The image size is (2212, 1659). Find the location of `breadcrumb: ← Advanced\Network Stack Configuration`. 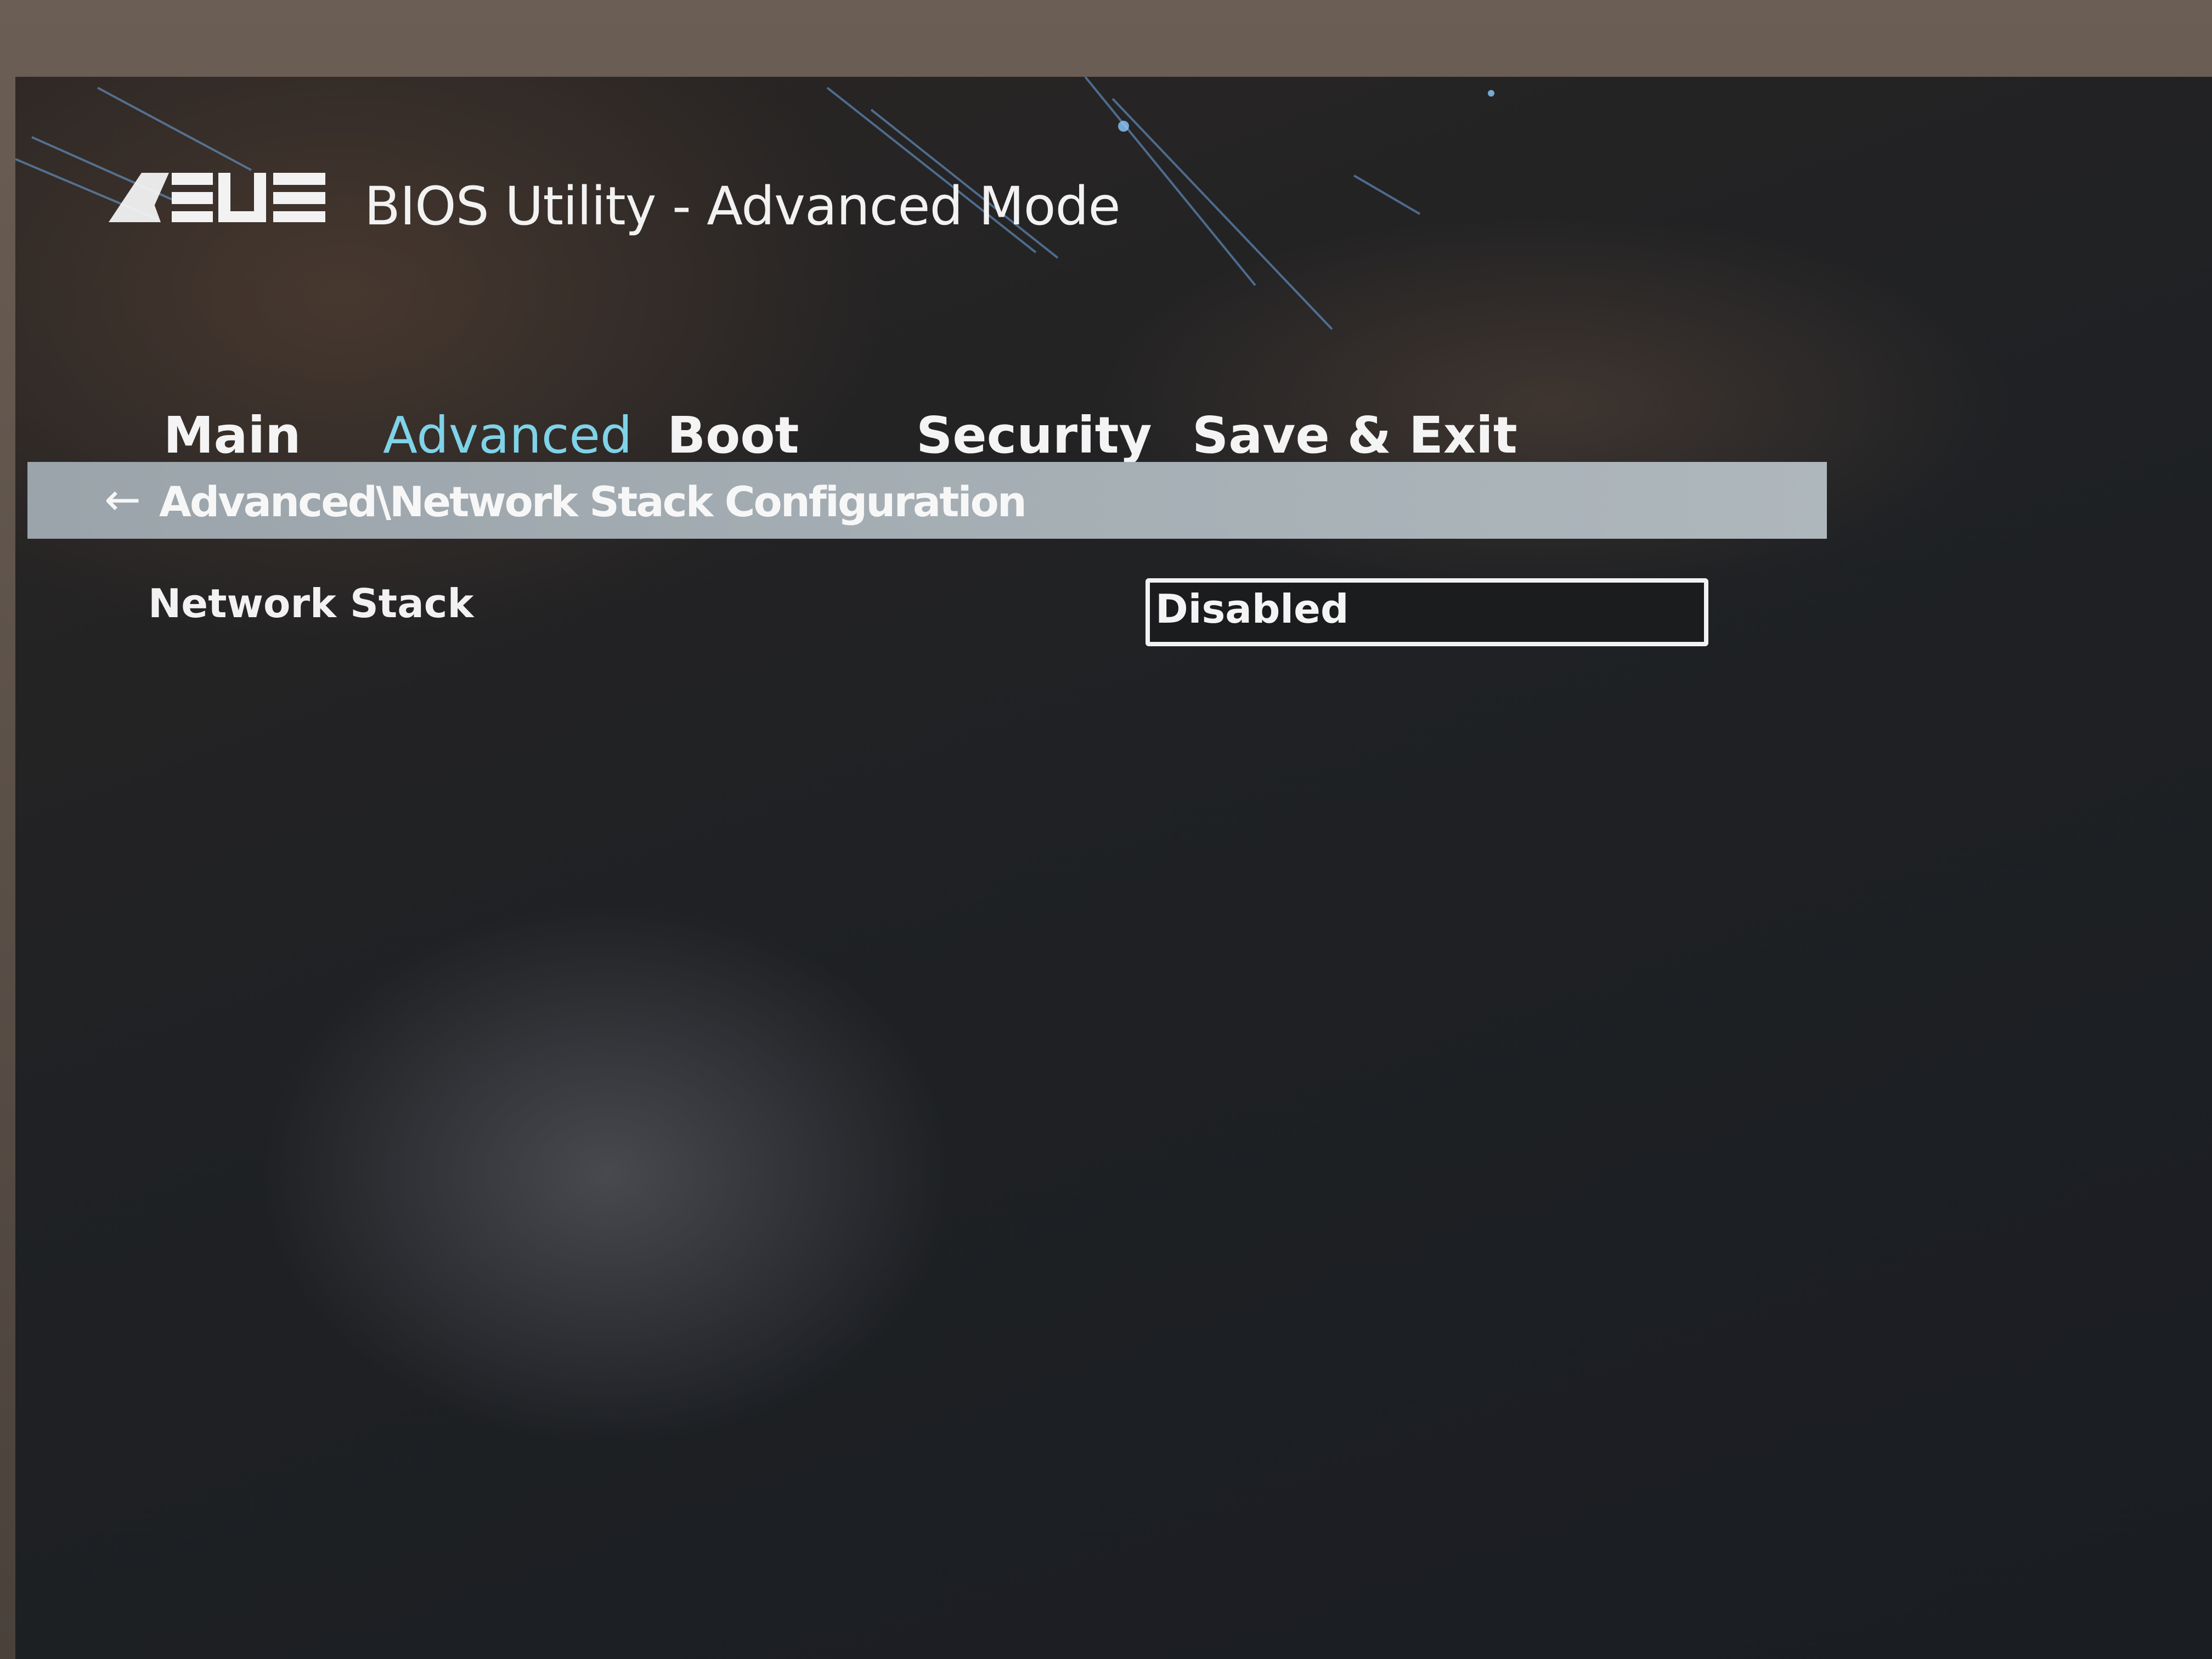

breadcrumb: ← Advanced\Network Stack Configuration is located at coordinates (927, 501).